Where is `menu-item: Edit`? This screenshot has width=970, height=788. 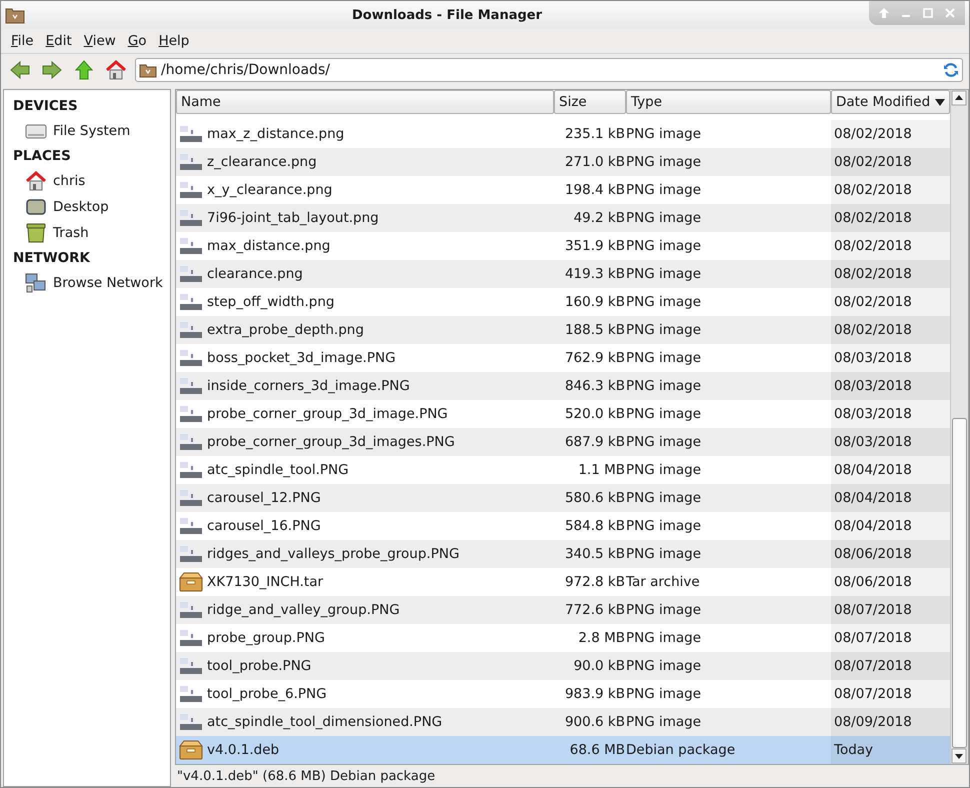 menu-item: Edit is located at coordinates (59, 41).